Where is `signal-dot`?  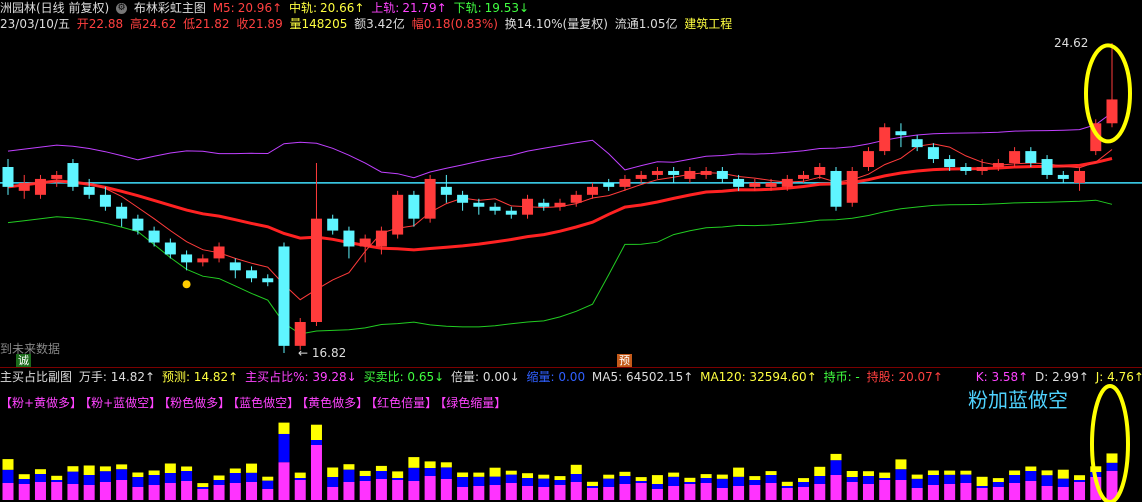 signal-dot is located at coordinates (186, 284).